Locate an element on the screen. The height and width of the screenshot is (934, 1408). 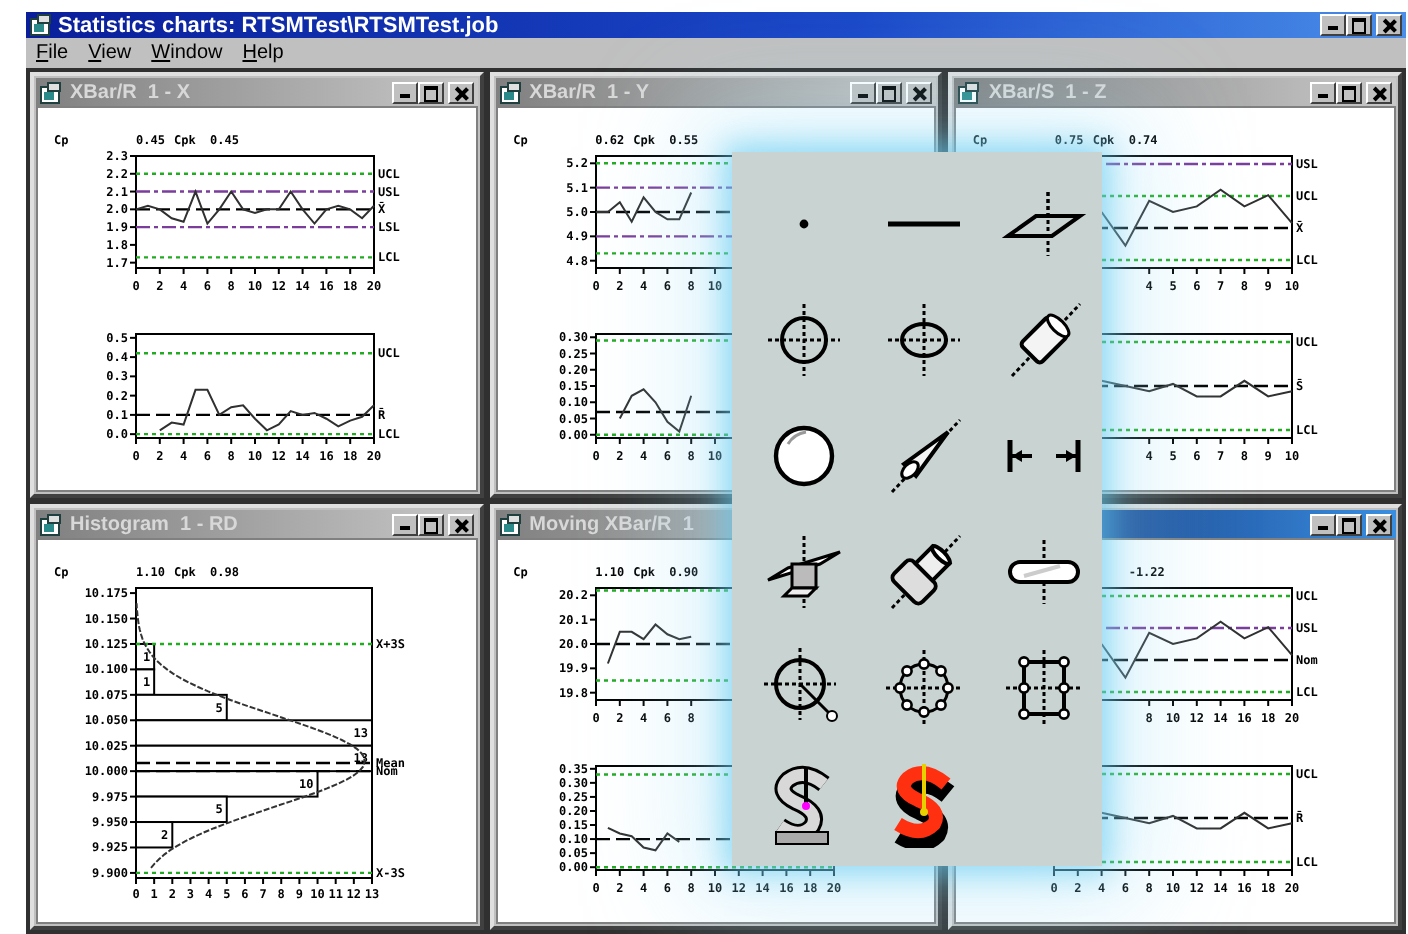
window-title: XBar/R 1 - Y is located at coordinates (590, 92).